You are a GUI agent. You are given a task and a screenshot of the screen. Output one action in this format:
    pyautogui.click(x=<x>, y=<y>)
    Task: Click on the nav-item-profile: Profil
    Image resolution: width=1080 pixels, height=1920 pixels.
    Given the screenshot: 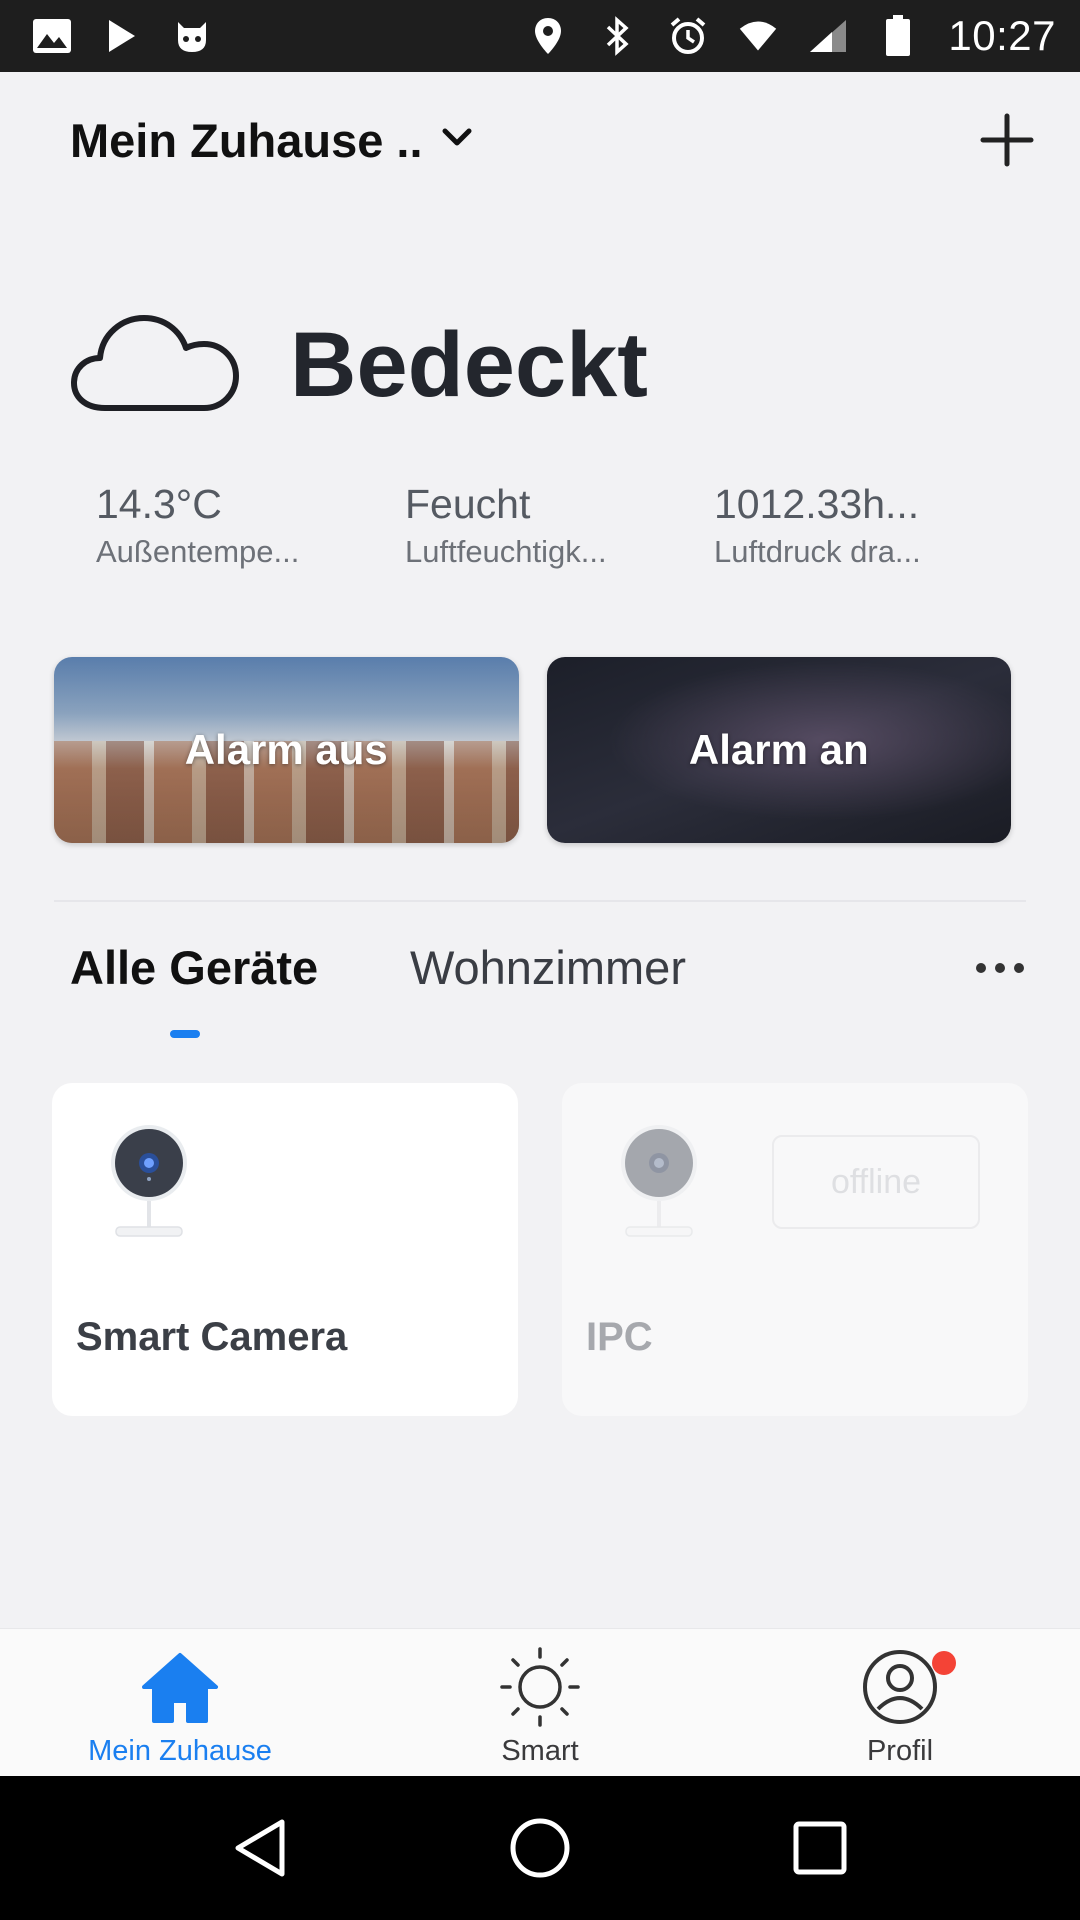 What is the action you would take?
    pyautogui.click(x=900, y=1702)
    